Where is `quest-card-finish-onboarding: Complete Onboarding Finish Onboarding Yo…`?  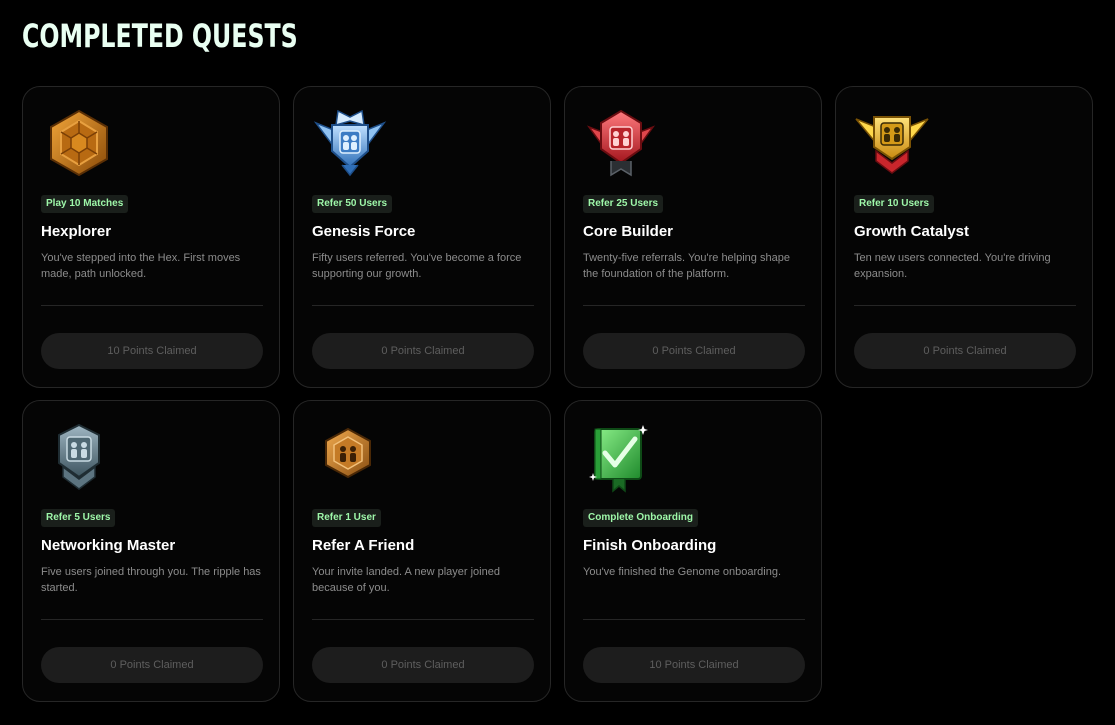 quest-card-finish-onboarding: Complete Onboarding Finish Onboarding Yo… is located at coordinates (693, 551).